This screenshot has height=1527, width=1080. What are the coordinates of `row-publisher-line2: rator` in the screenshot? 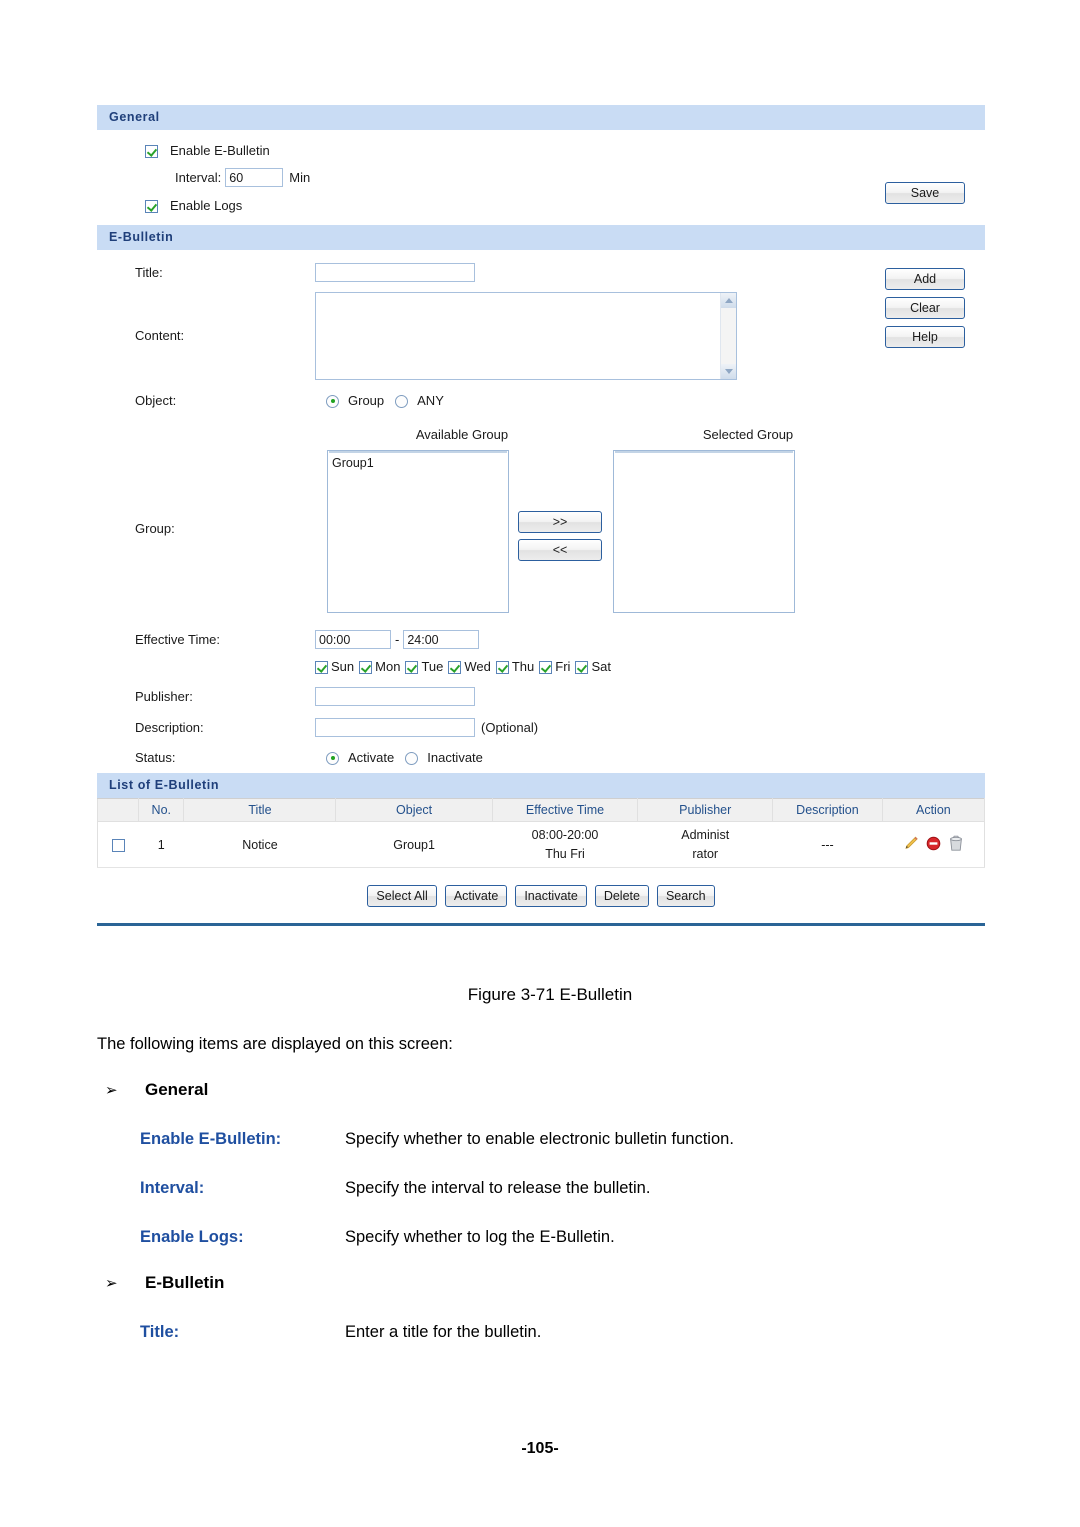 It's located at (705, 854).